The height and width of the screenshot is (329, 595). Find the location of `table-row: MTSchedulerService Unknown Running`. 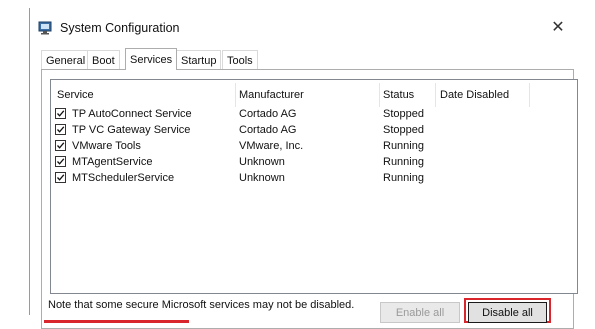

table-row: MTSchedulerService Unknown Running is located at coordinates (314, 178).